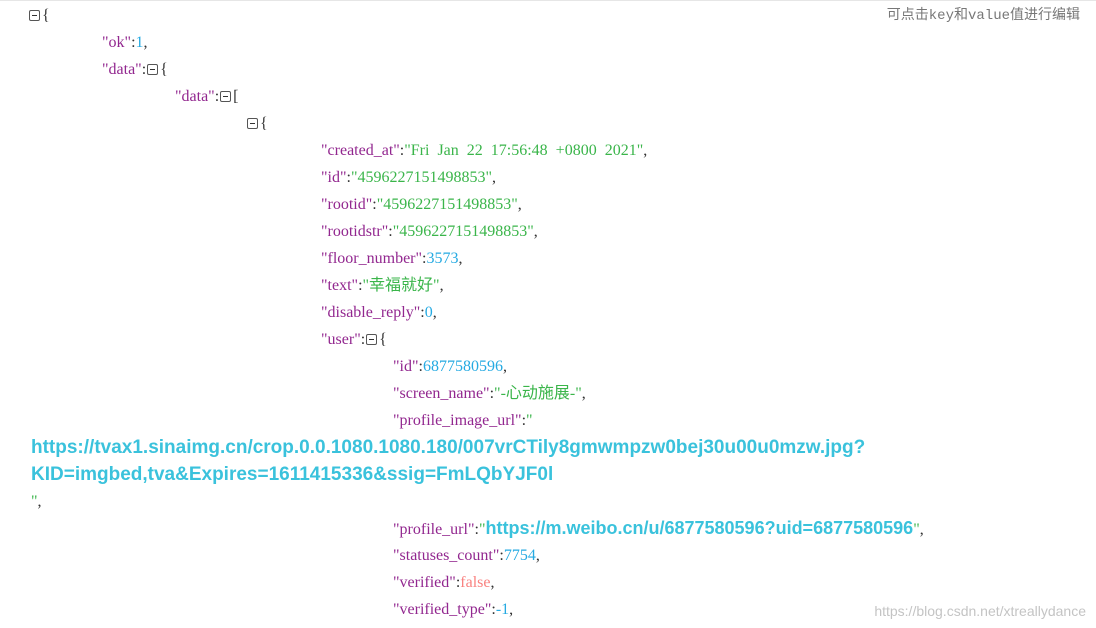 The height and width of the screenshot is (628, 1096). I want to click on row-array-item: {, so click(257, 123).